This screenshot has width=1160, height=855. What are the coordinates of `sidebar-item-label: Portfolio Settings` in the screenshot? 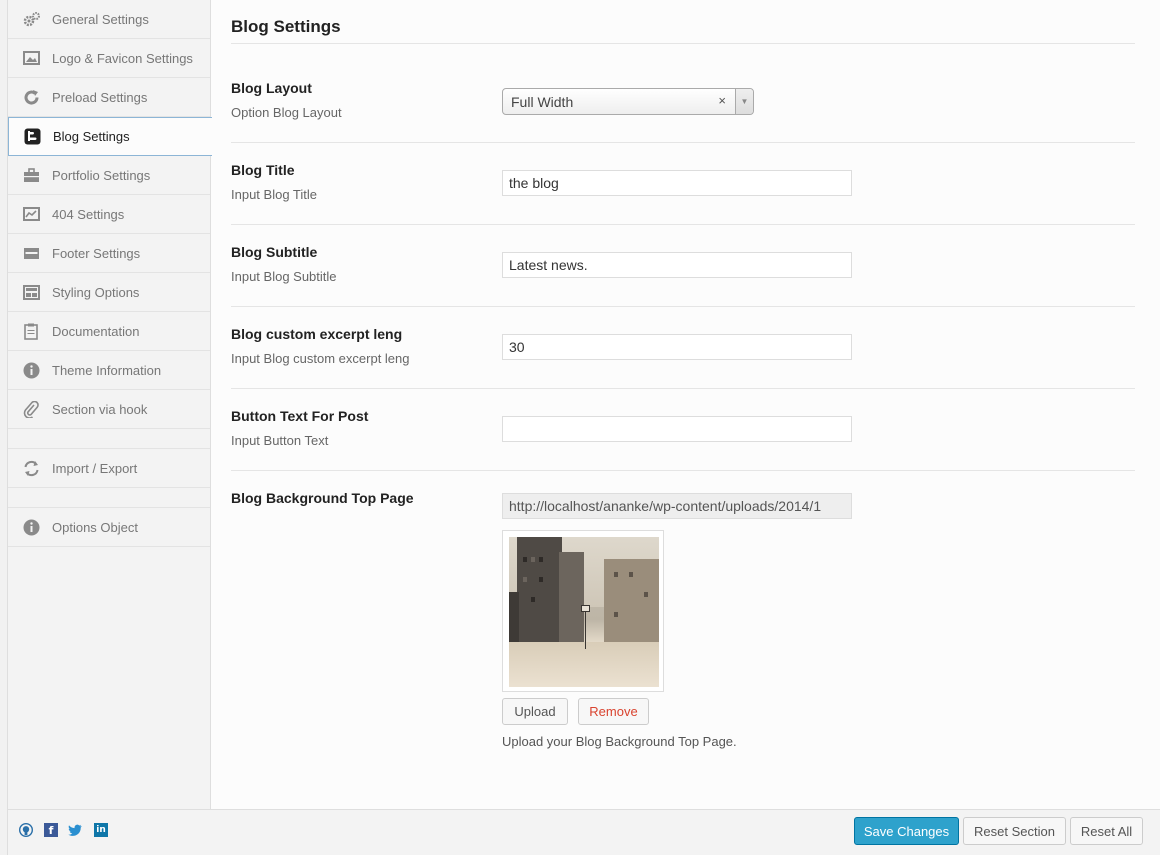 It's located at (101, 175).